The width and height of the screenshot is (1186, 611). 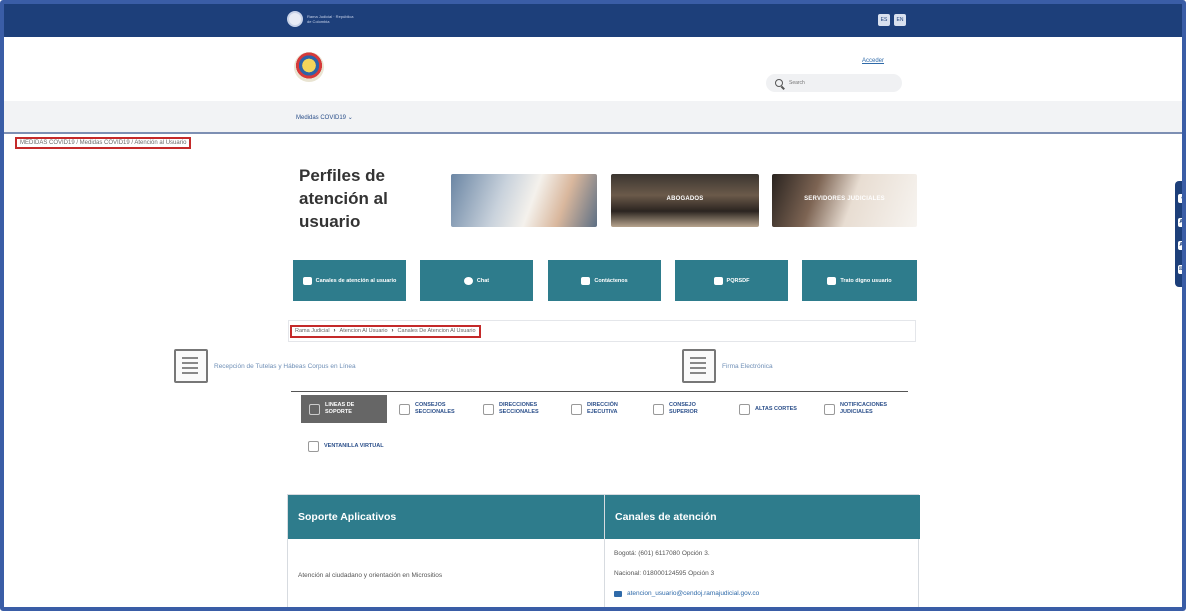 I want to click on monitor-icon, so click(x=307, y=280).